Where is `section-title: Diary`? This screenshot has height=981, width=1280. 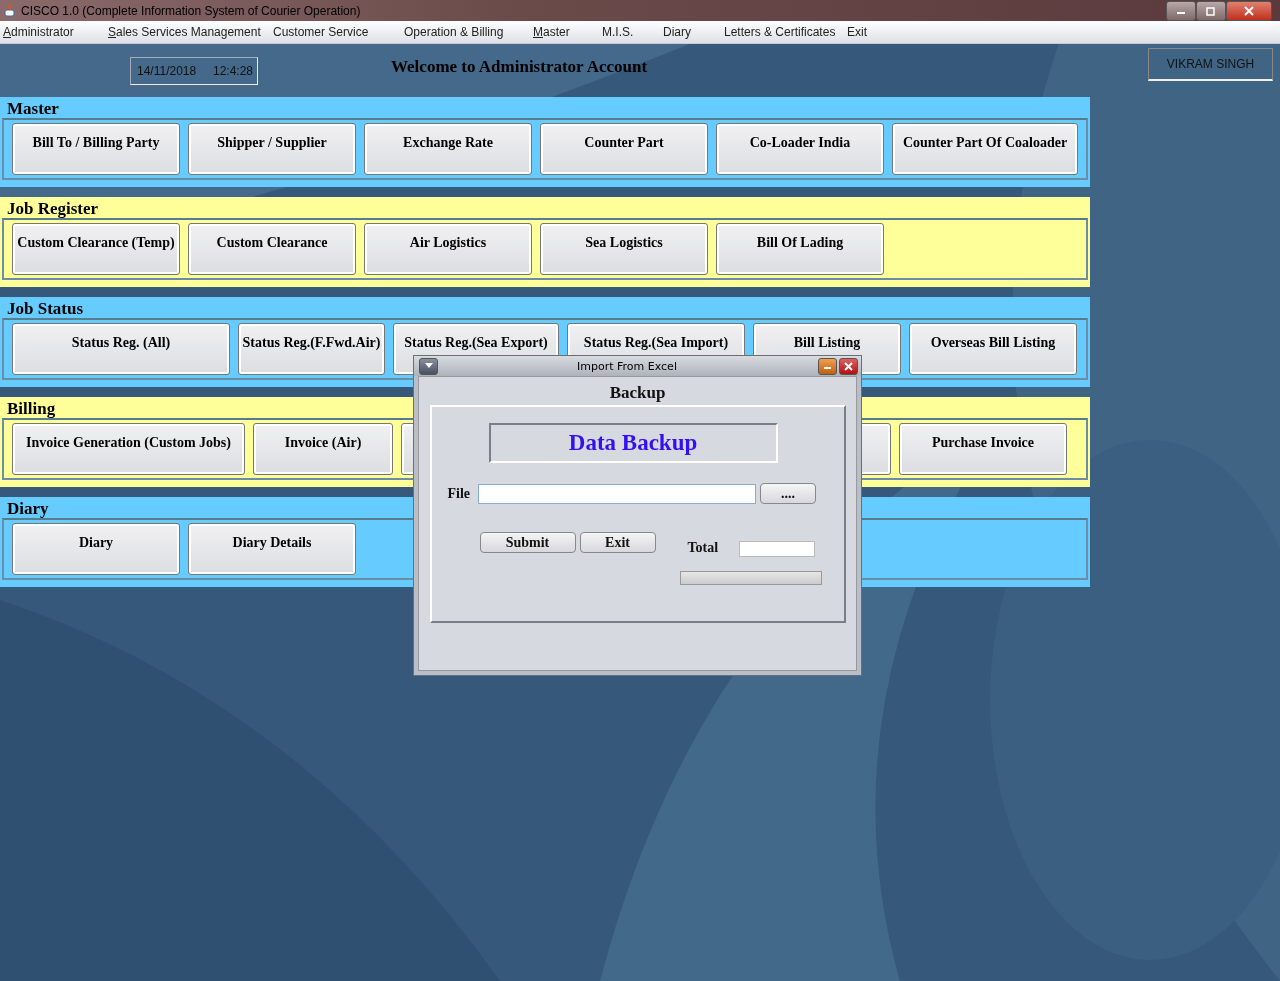
section-title: Diary is located at coordinates (28, 508).